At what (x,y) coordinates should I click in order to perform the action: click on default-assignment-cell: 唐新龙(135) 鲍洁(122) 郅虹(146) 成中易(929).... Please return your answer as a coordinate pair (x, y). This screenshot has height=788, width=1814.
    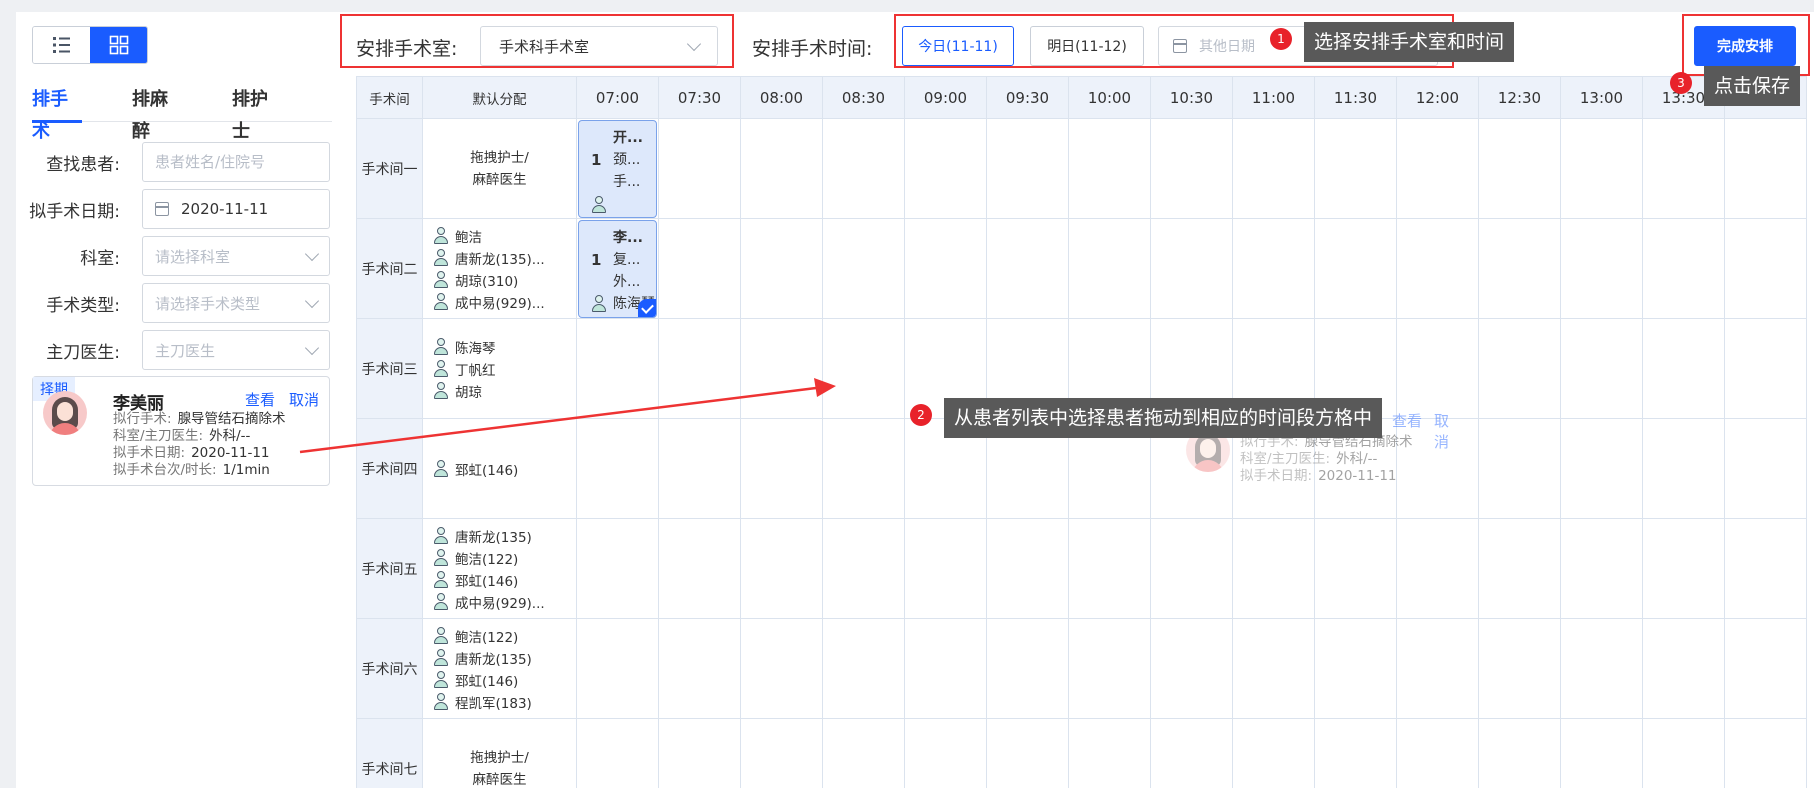
    Looking at the image, I should click on (499, 568).